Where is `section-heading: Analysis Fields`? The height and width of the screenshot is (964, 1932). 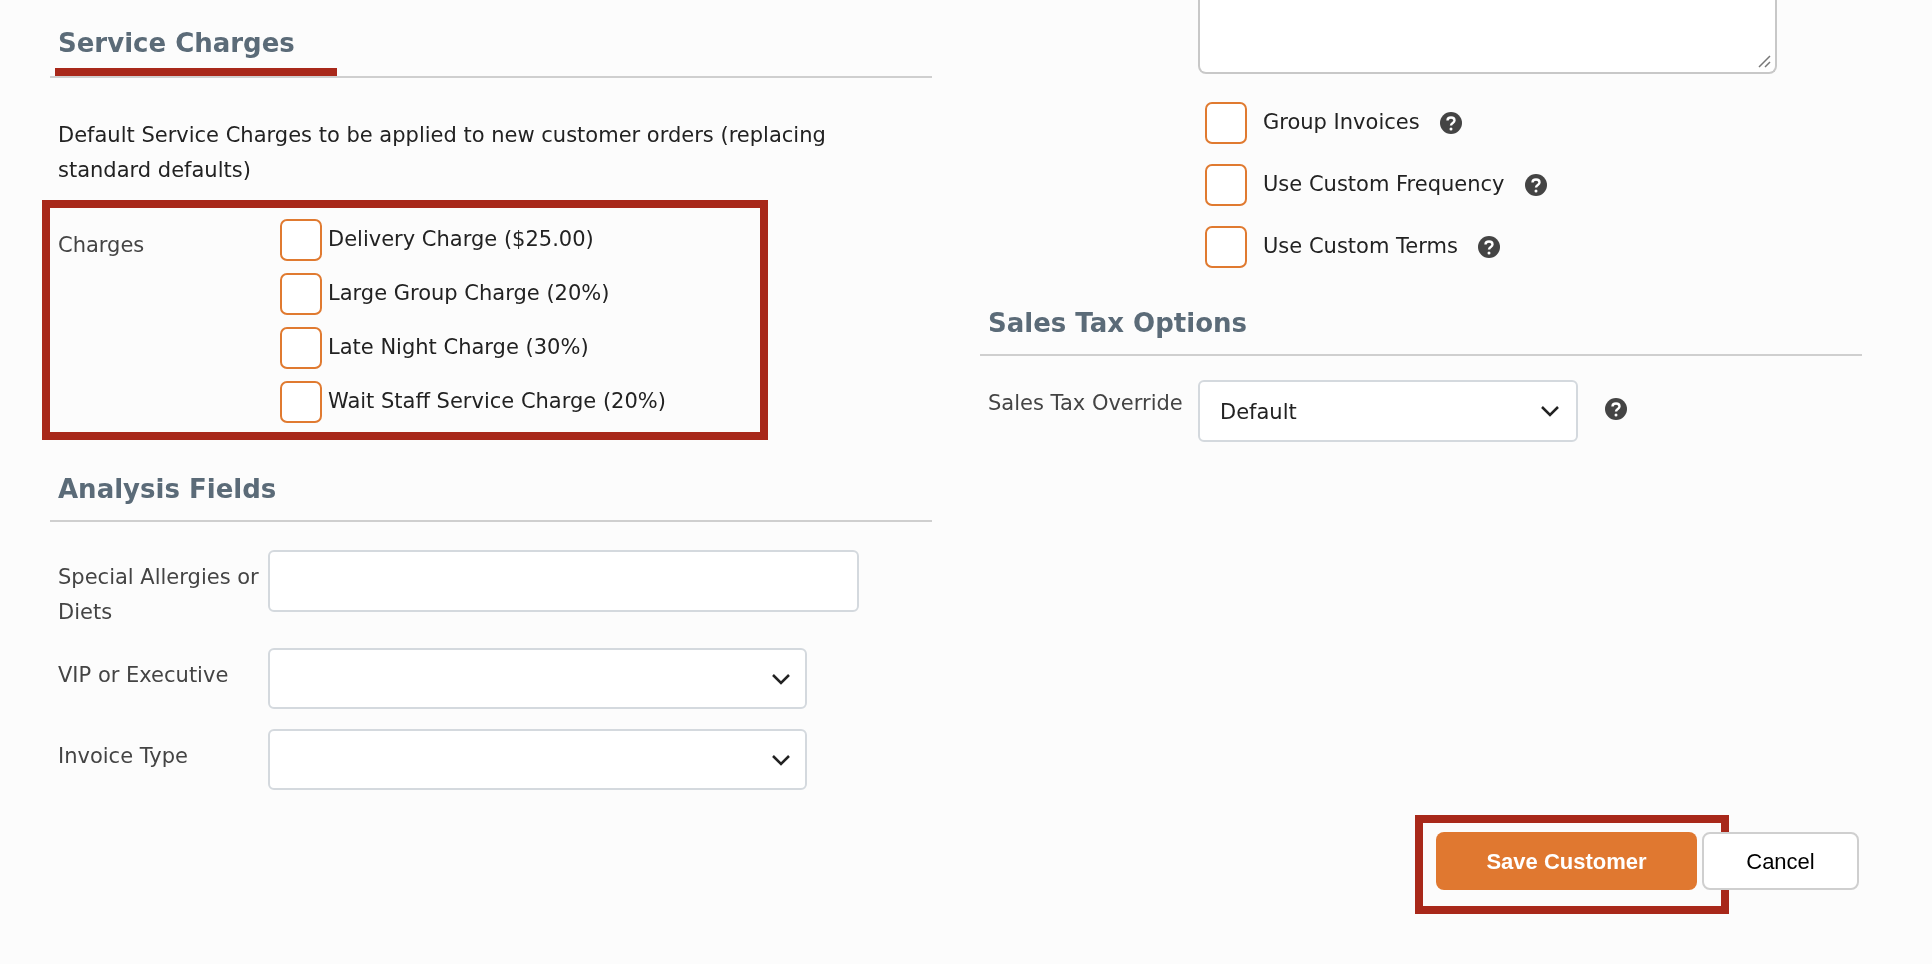
section-heading: Analysis Fields is located at coordinates (167, 490).